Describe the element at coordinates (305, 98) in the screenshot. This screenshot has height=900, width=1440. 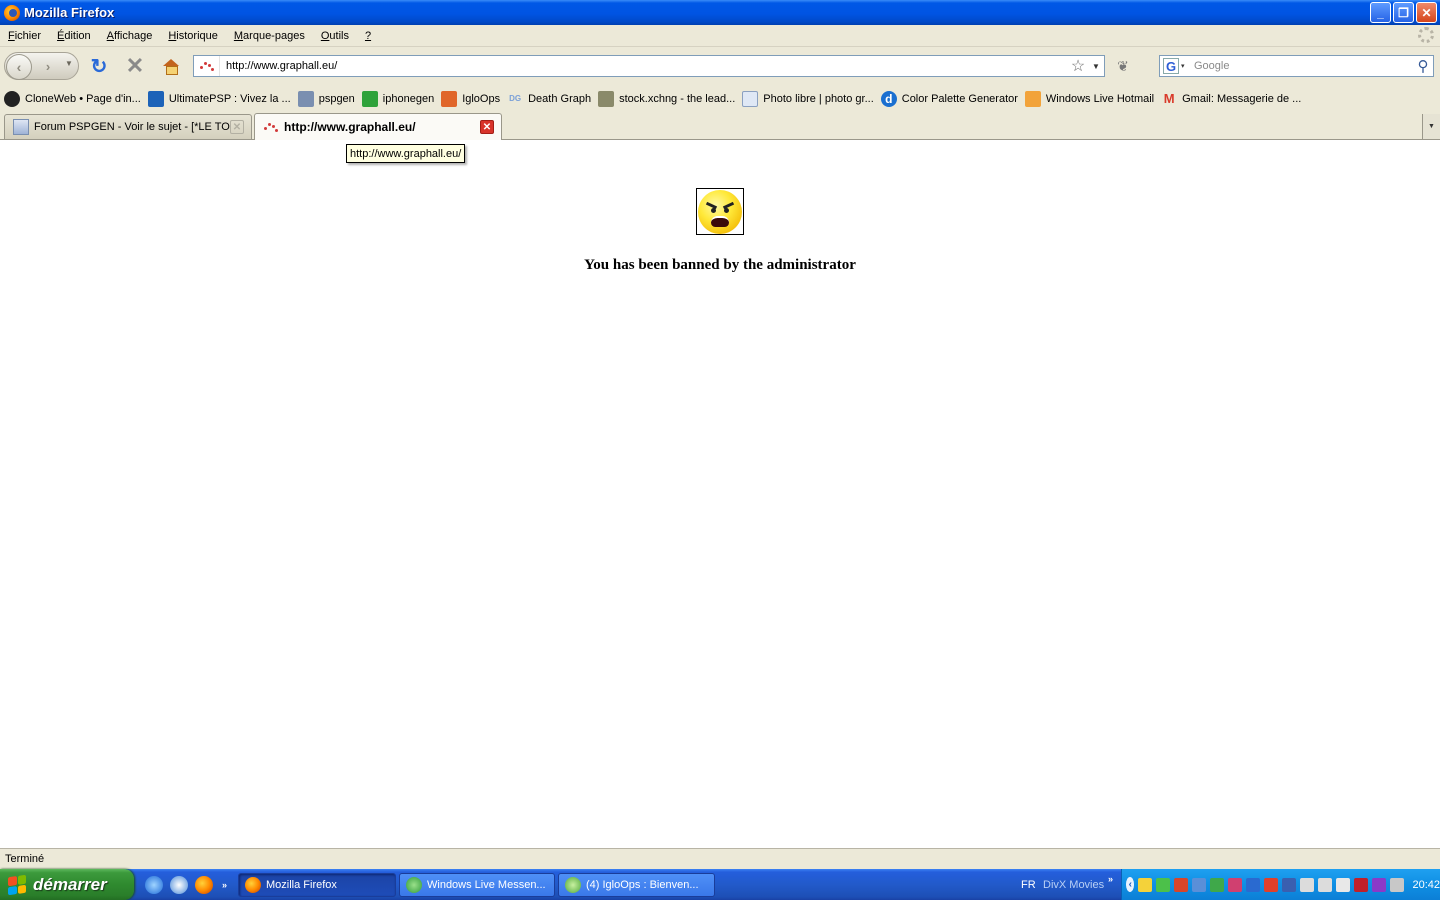
I see `page-icon` at that location.